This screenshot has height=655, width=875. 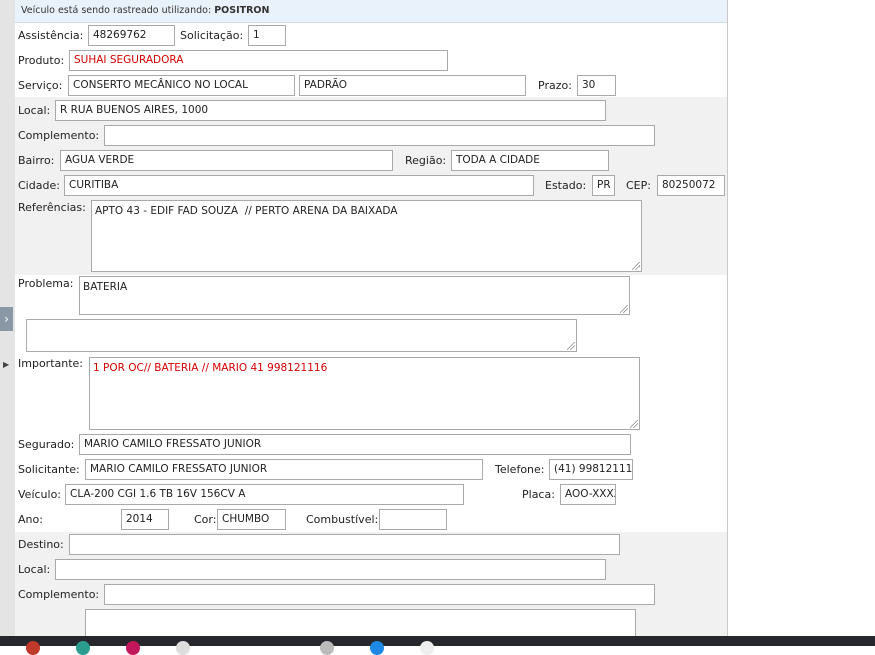 I want to click on destino-local-label: Local:, so click(x=34, y=569).